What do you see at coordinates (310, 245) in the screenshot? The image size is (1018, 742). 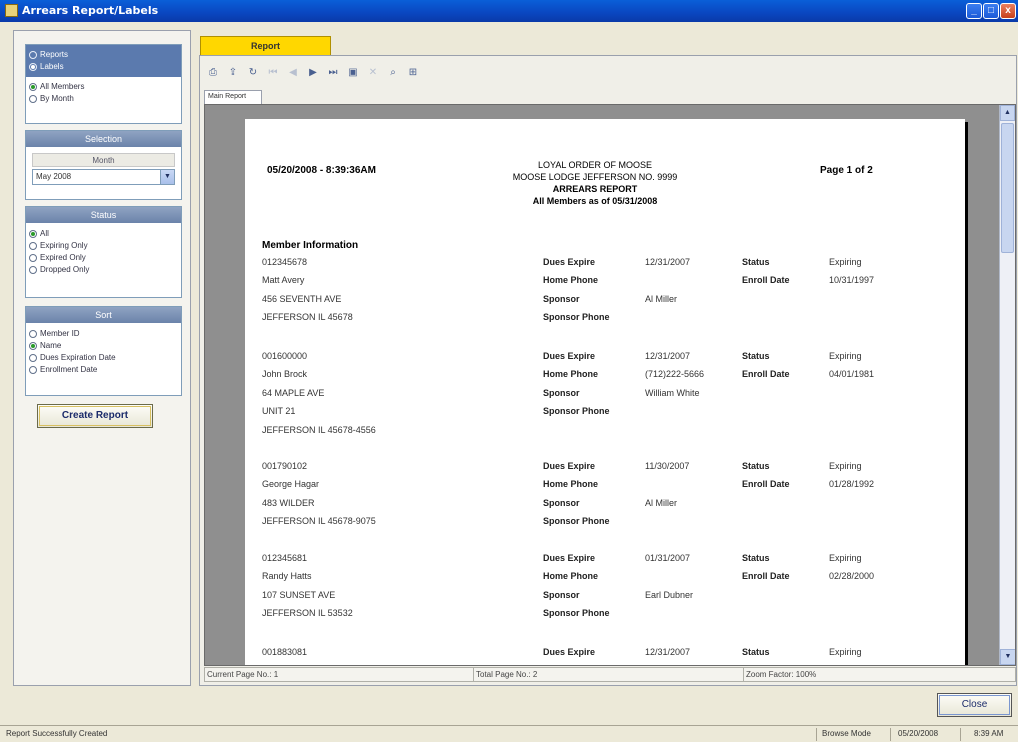 I see `section-title: Member Information` at bounding box center [310, 245].